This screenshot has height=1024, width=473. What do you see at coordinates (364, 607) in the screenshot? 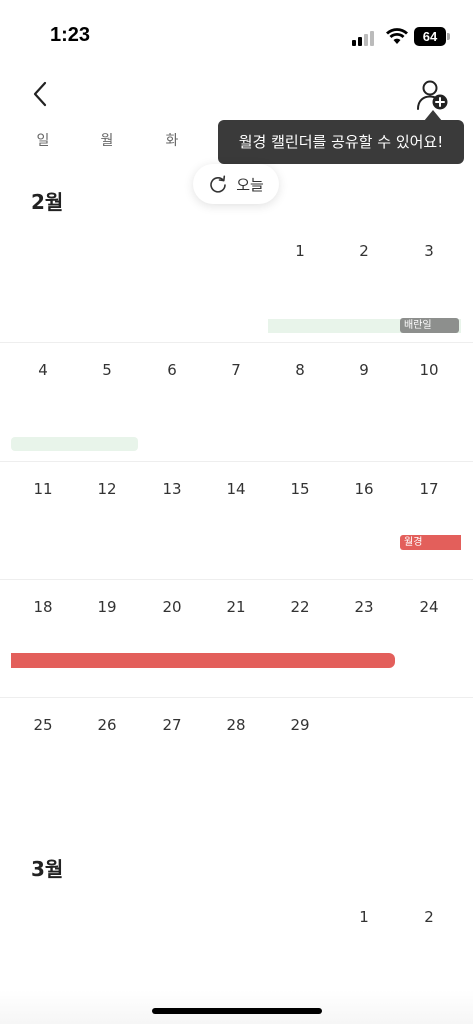
I see `day-cell: 23` at bounding box center [364, 607].